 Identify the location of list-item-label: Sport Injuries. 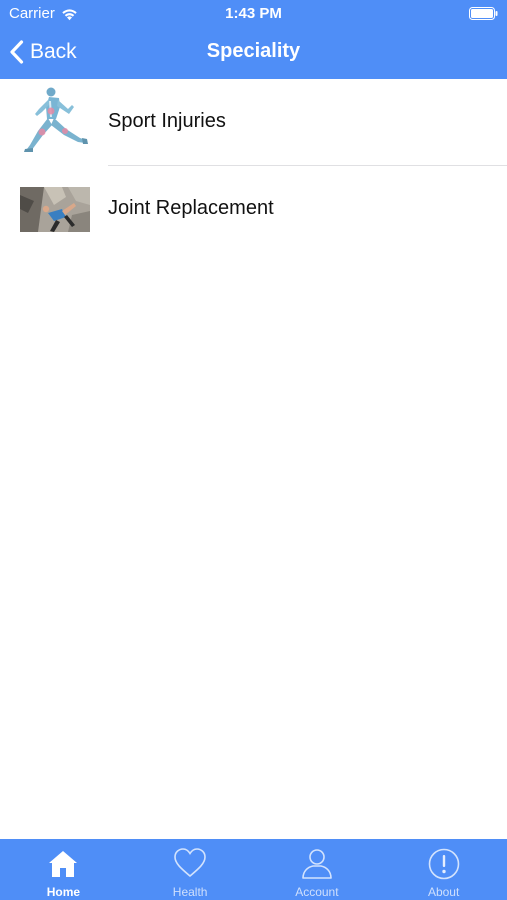
(167, 120).